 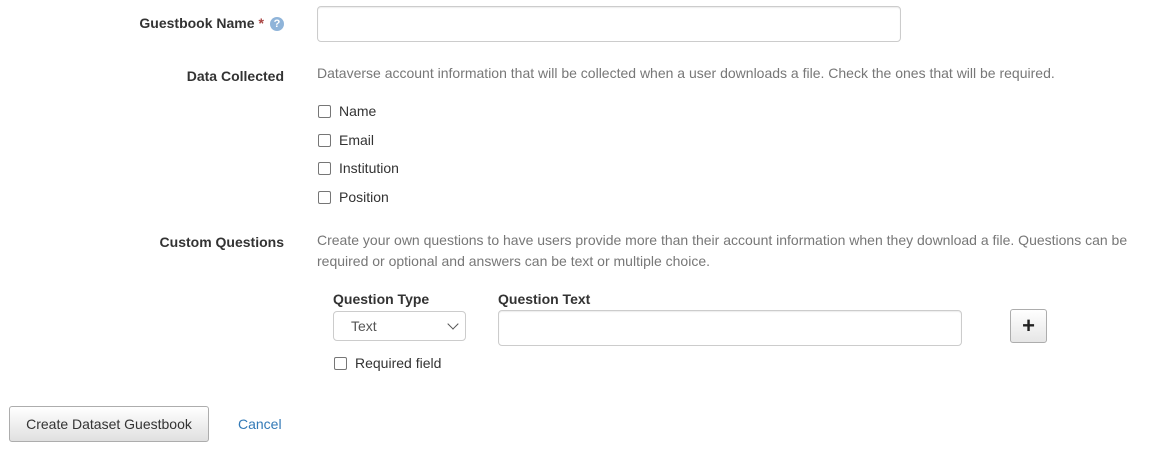 What do you see at coordinates (358, 111) in the screenshot?
I see `name-checkbox-label: Name` at bounding box center [358, 111].